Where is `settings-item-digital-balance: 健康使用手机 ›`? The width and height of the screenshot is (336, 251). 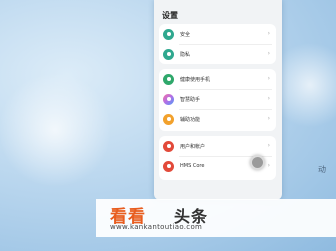
settings-item-digital-balance: 健康使用手机 › is located at coordinates (217, 79).